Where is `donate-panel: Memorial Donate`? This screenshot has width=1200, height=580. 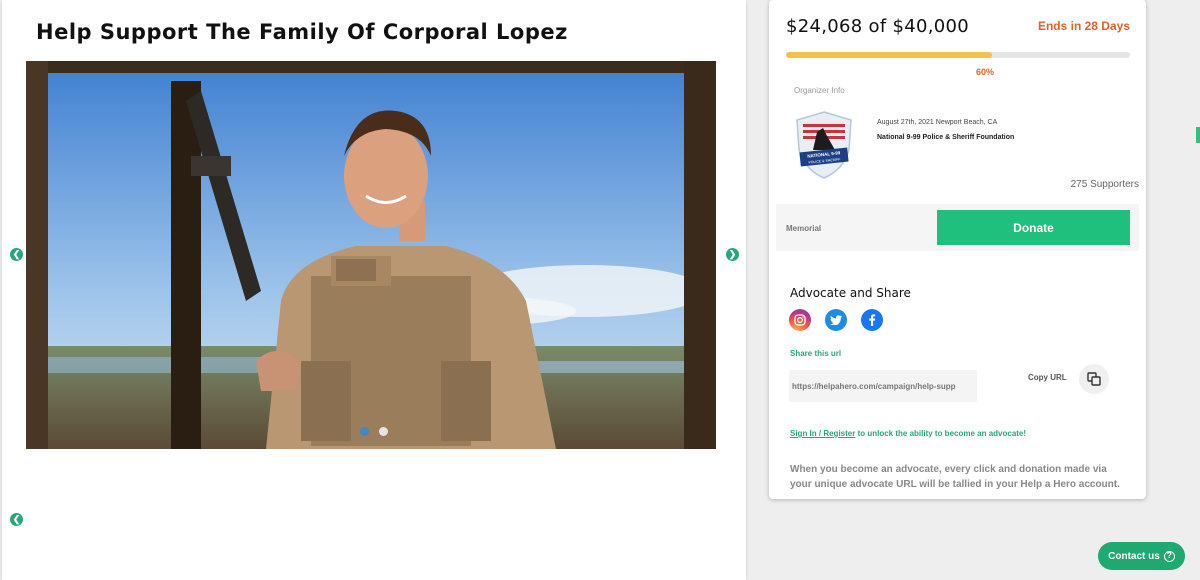 donate-panel: Memorial Donate is located at coordinates (957, 227).